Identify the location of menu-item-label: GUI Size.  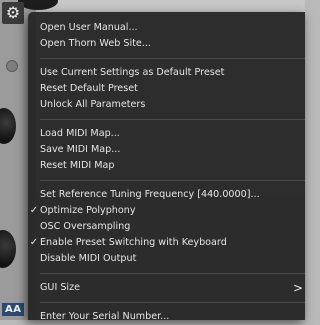
(60, 287).